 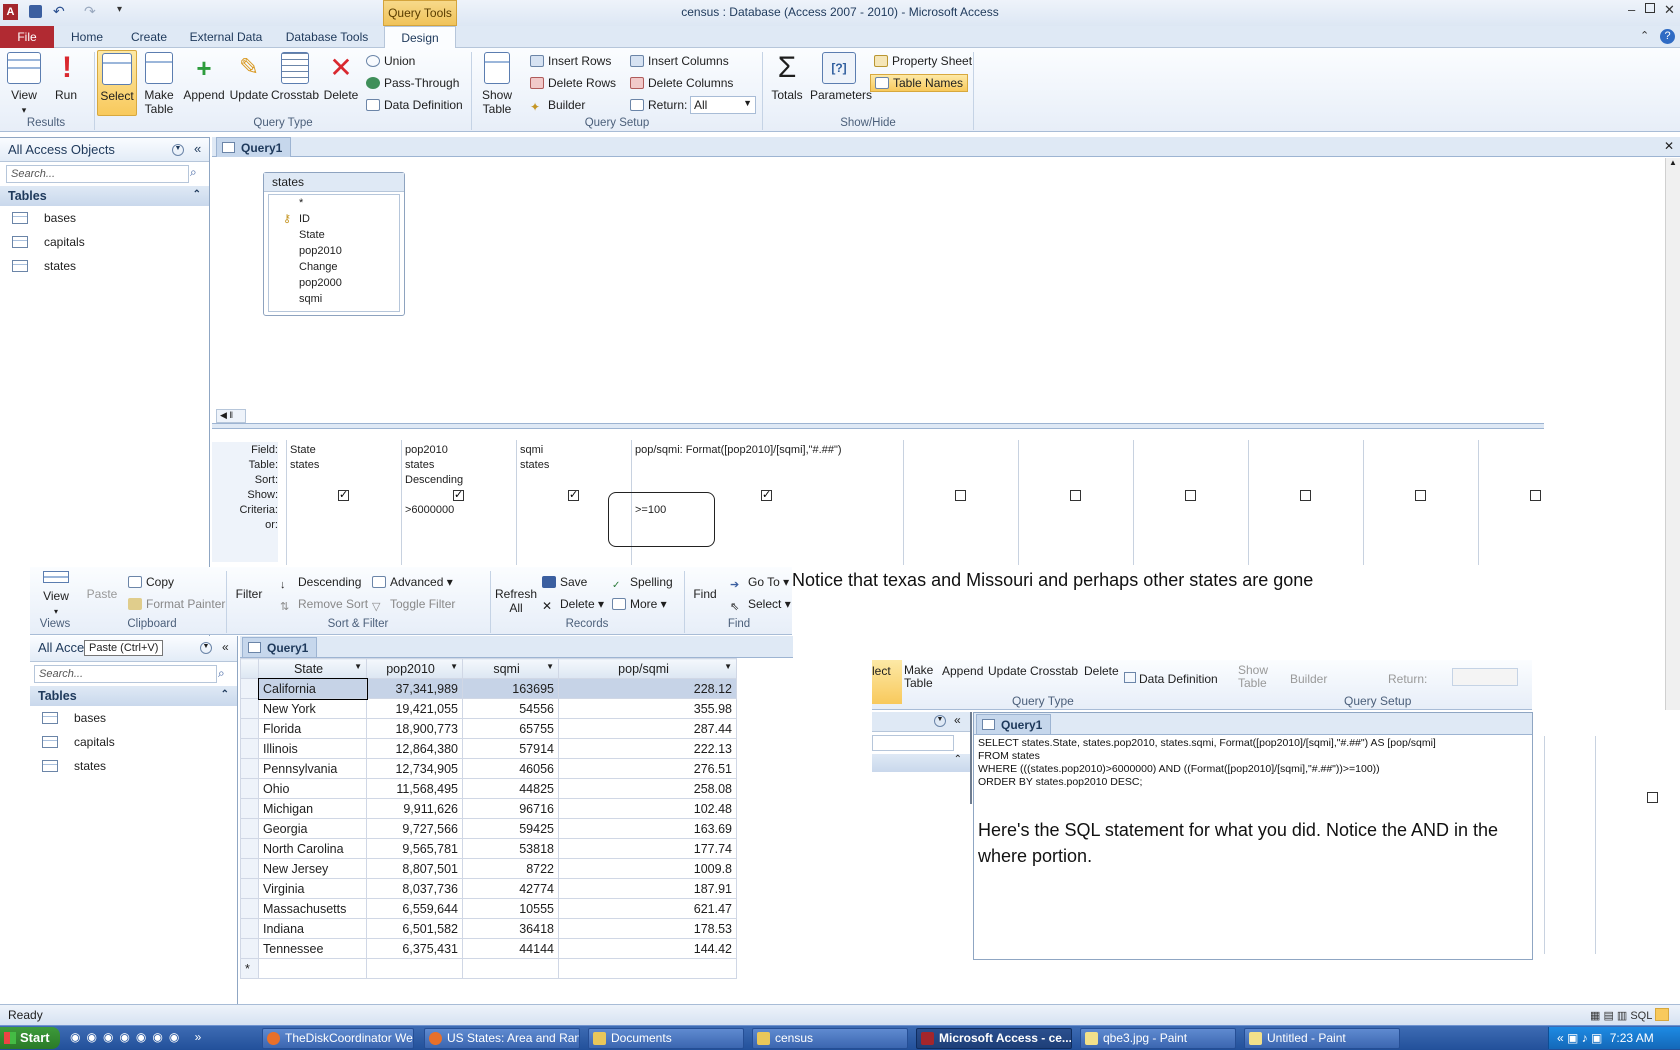 What do you see at coordinates (414, 688) in the screenshot?
I see `table-cell: 37,341,989` at bounding box center [414, 688].